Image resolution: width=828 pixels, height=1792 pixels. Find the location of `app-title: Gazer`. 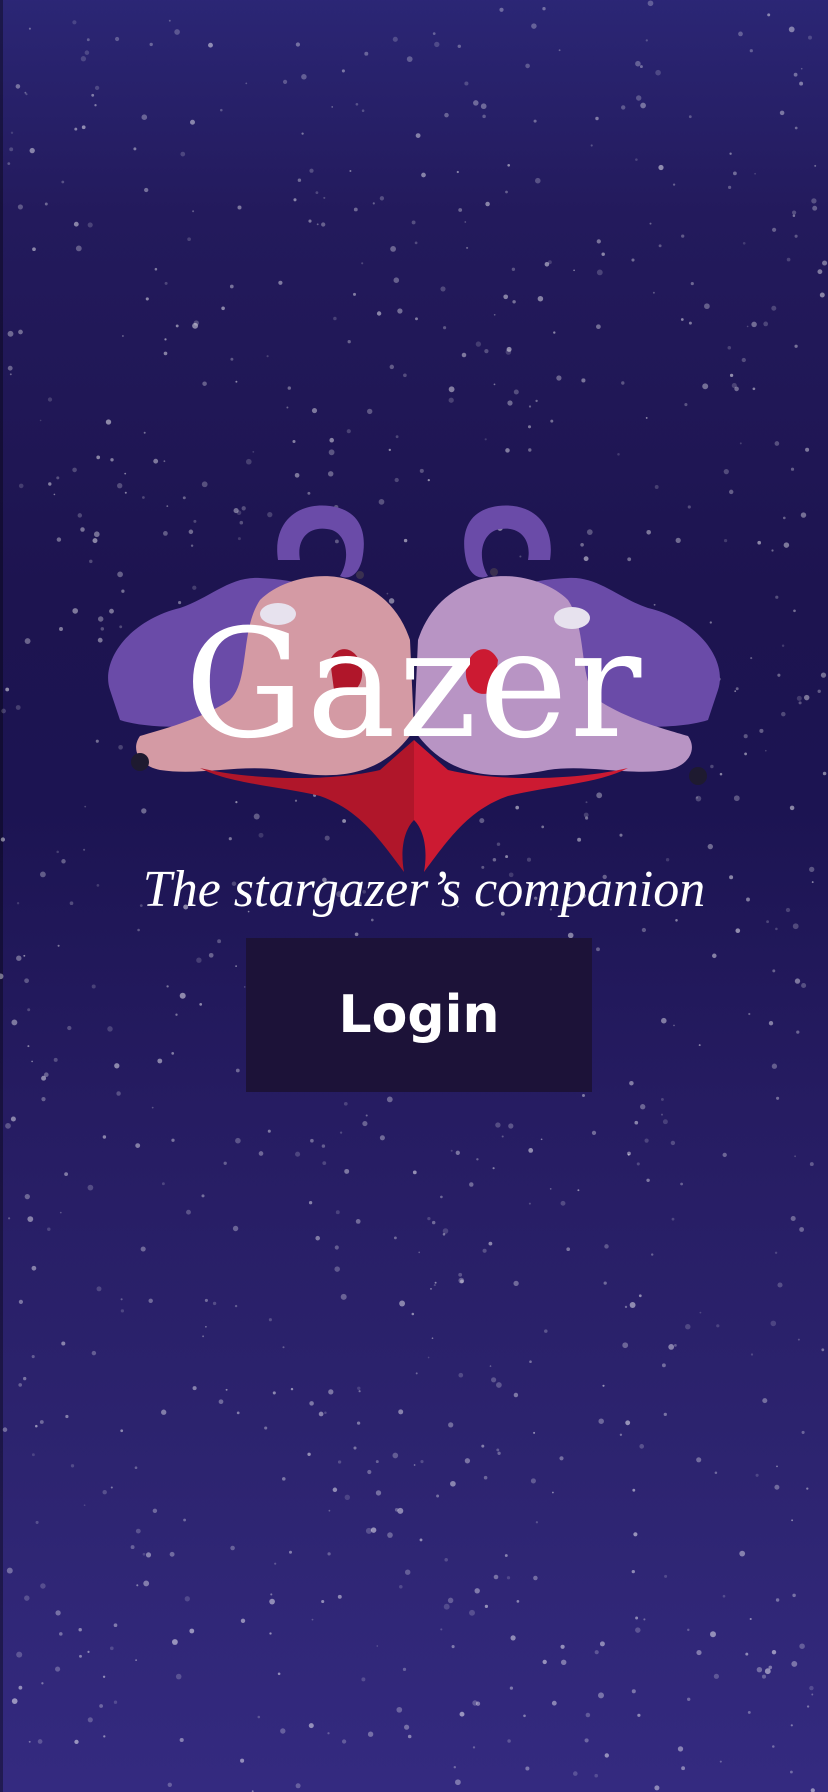

app-title: Gazer is located at coordinates (414, 685).